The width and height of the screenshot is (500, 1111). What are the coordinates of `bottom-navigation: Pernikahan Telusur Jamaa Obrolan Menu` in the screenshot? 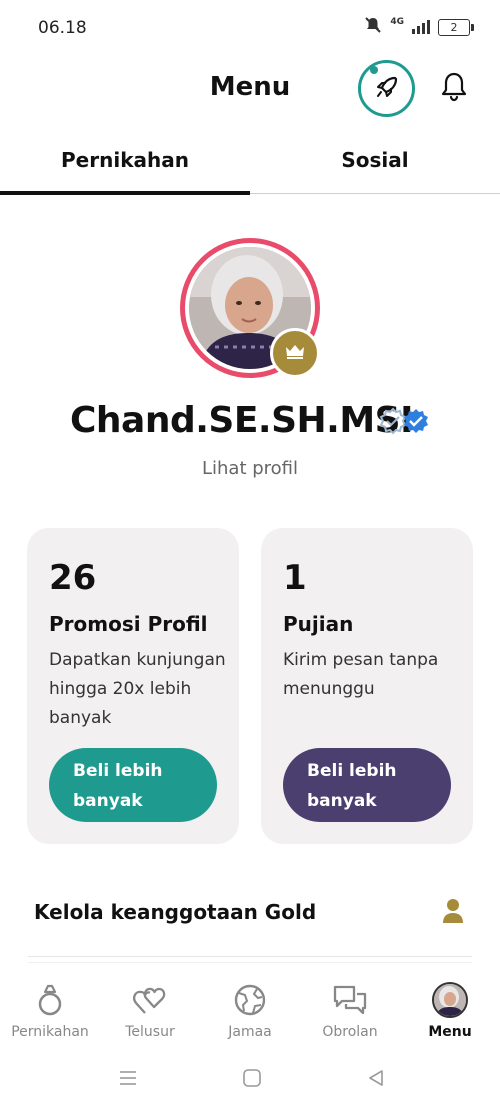 It's located at (250, 1010).